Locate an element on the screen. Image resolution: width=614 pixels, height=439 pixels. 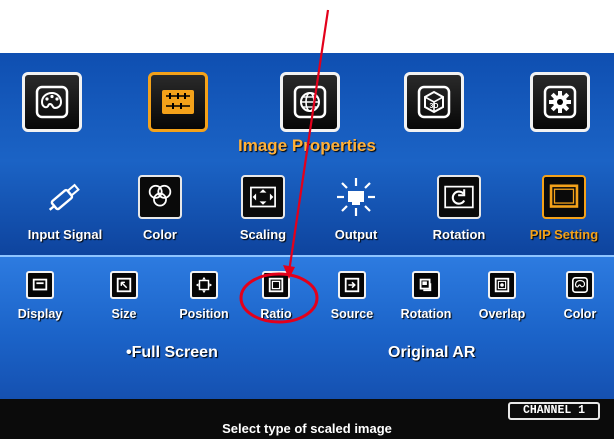
submenu-item-color: Color is located at coordinates (160, 208).